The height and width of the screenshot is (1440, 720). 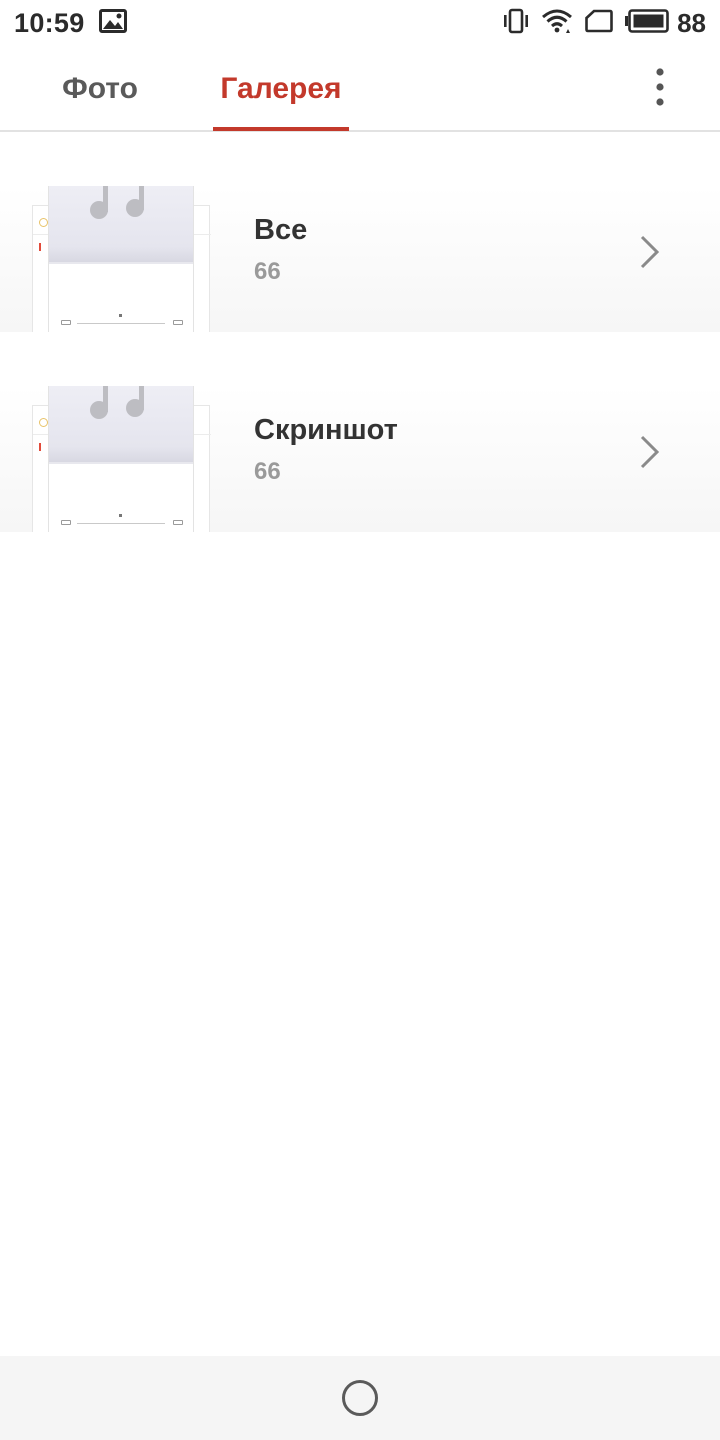 I want to click on status-right: 88, so click(x=598, y=23).